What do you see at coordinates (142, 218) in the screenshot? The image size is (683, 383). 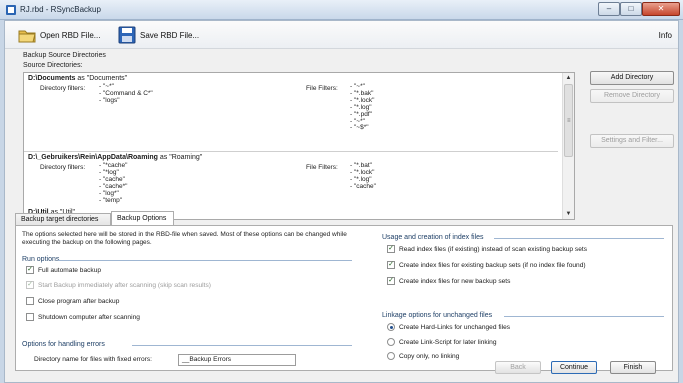 I see `tab-backup-options: Backup Options` at bounding box center [142, 218].